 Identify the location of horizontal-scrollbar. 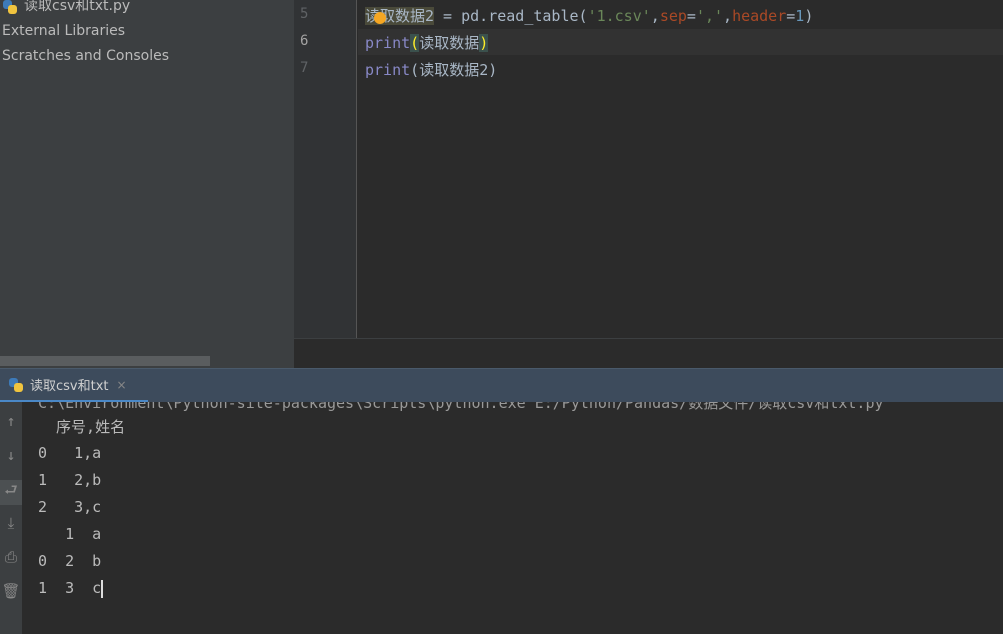
(105, 361).